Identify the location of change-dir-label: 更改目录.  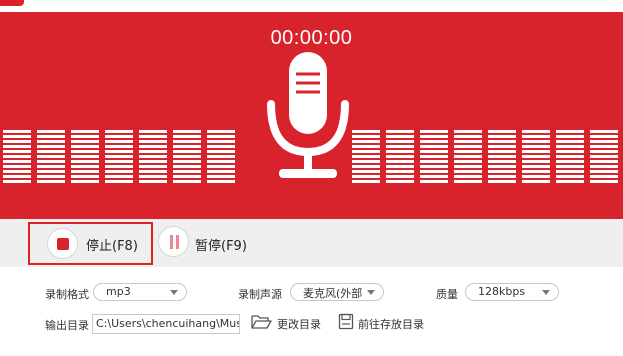
(299, 324).